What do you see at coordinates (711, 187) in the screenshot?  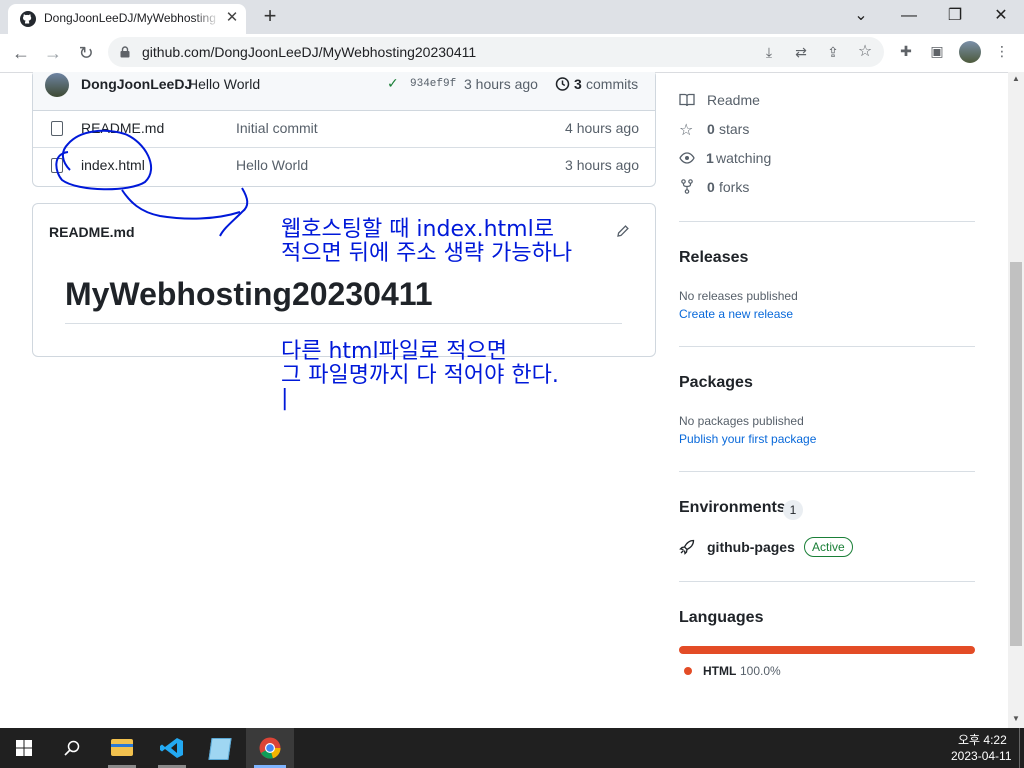 I see `forks-count: 0` at bounding box center [711, 187].